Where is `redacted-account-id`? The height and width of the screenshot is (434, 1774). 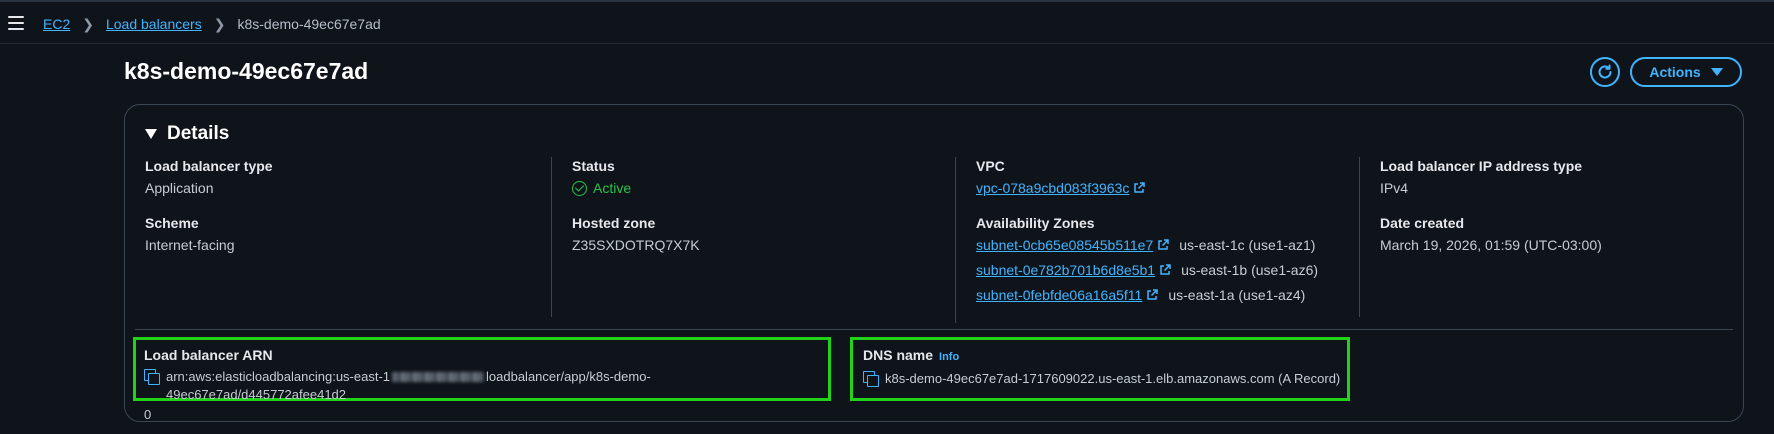
redacted-account-id is located at coordinates (438, 377).